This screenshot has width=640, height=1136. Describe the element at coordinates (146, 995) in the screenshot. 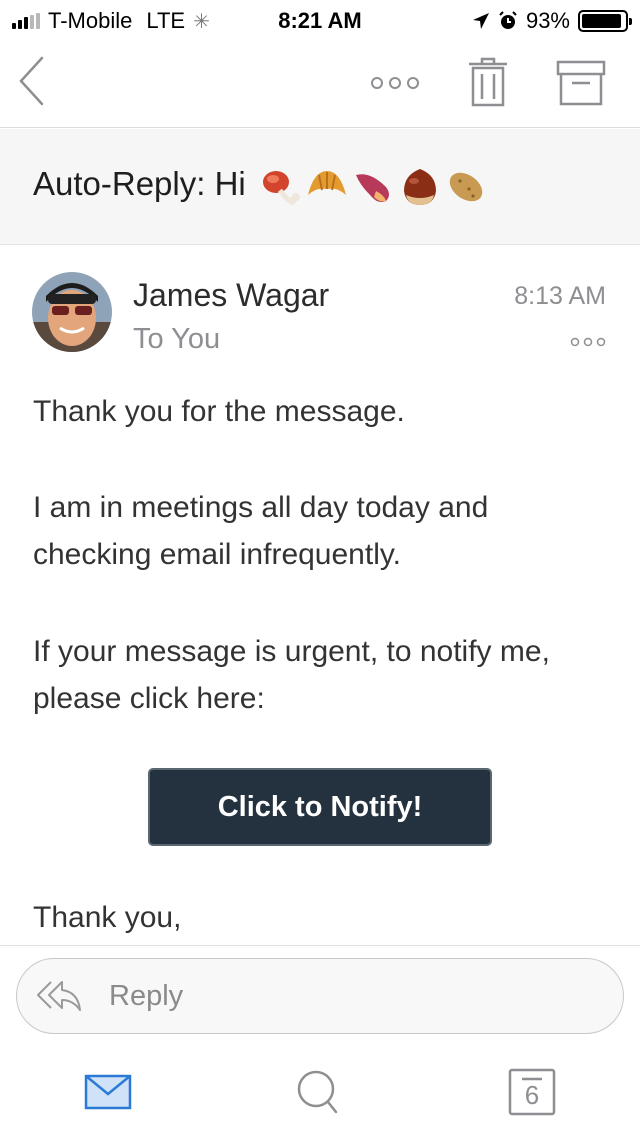

I see `reply-placeholder: Reply` at that location.